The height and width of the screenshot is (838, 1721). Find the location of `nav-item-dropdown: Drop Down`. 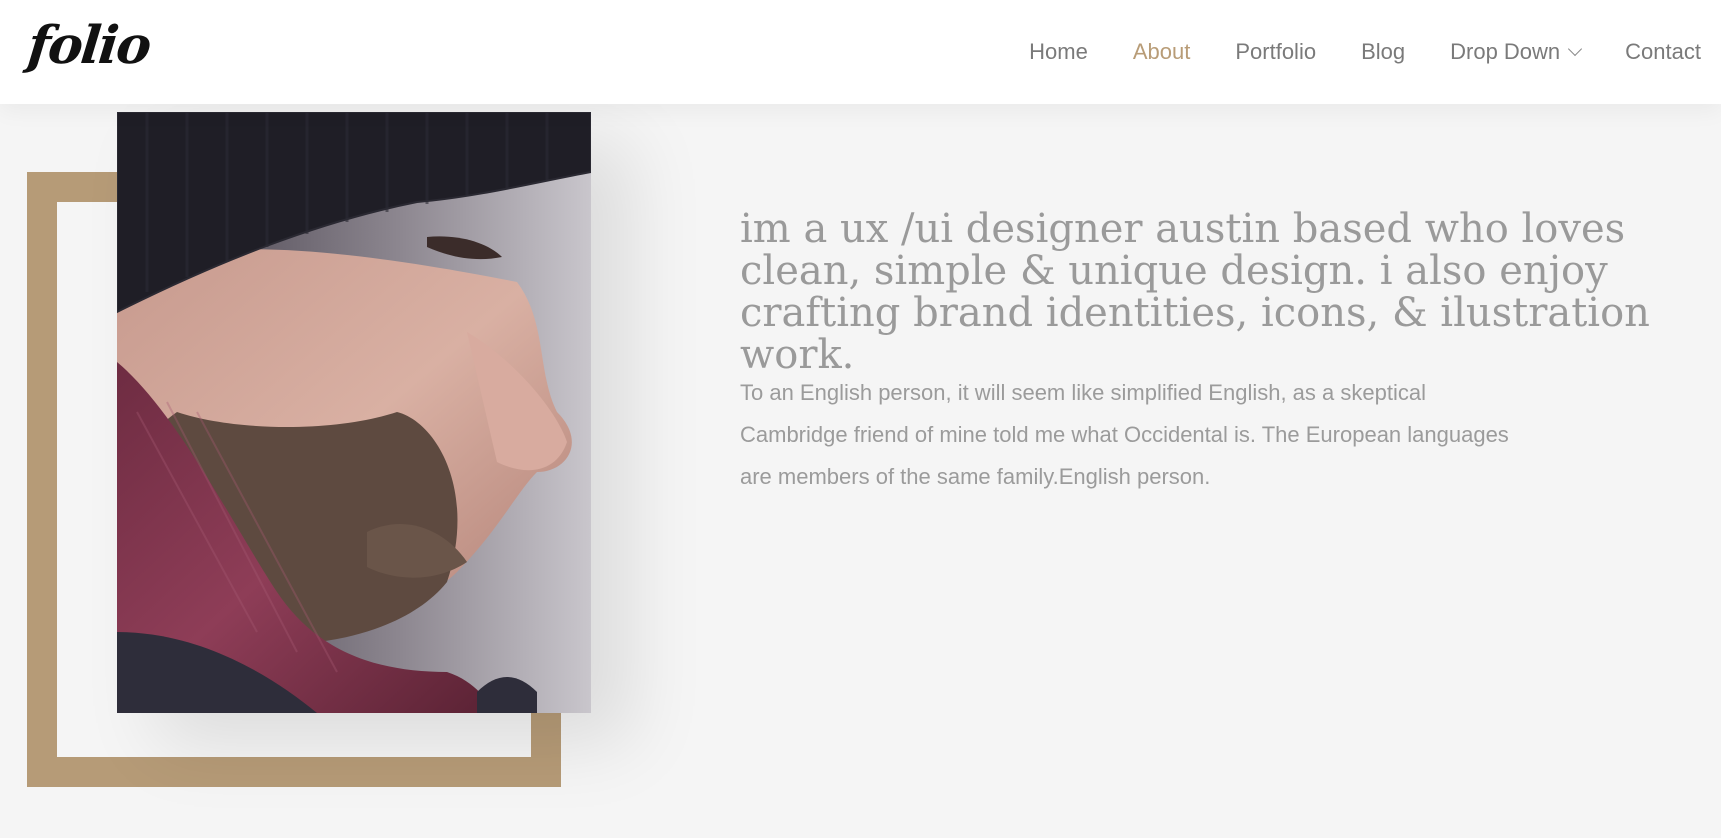

nav-item-dropdown: Drop Down is located at coordinates (1516, 52).